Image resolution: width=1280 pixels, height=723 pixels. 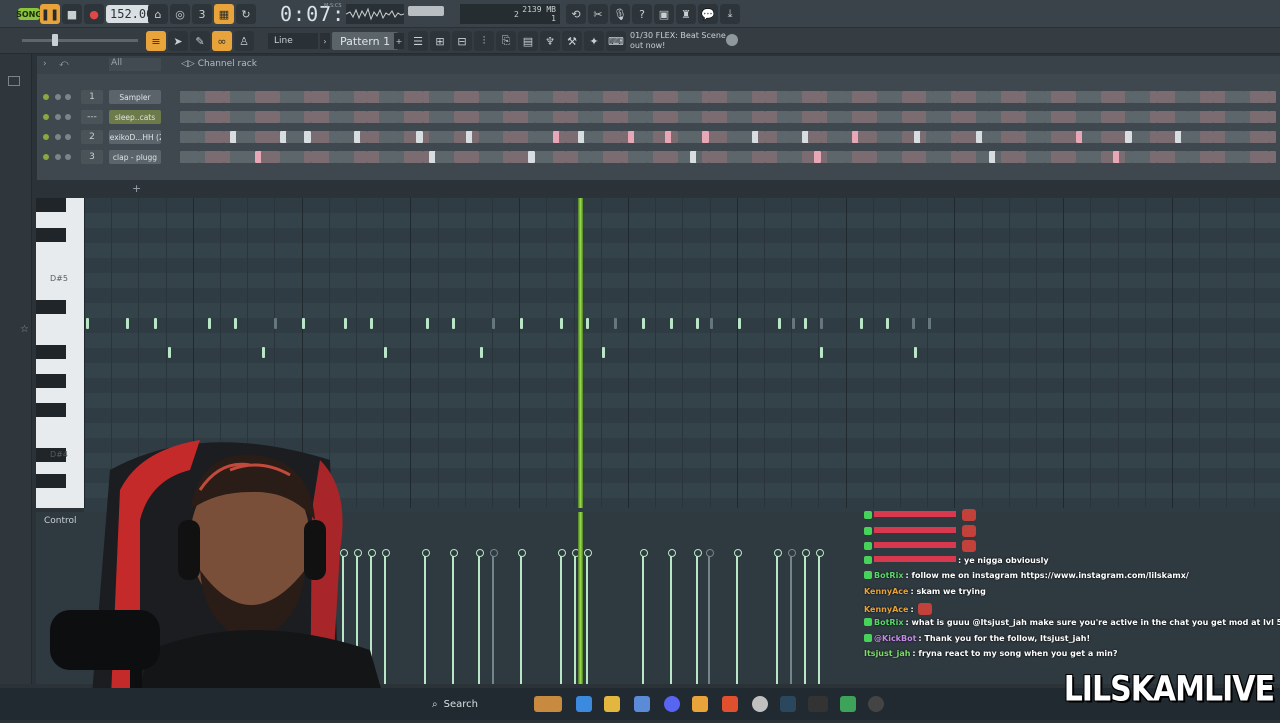 What do you see at coordinates (686, 14) in the screenshot?
I see `plugin-icon: ♜` at bounding box center [686, 14].